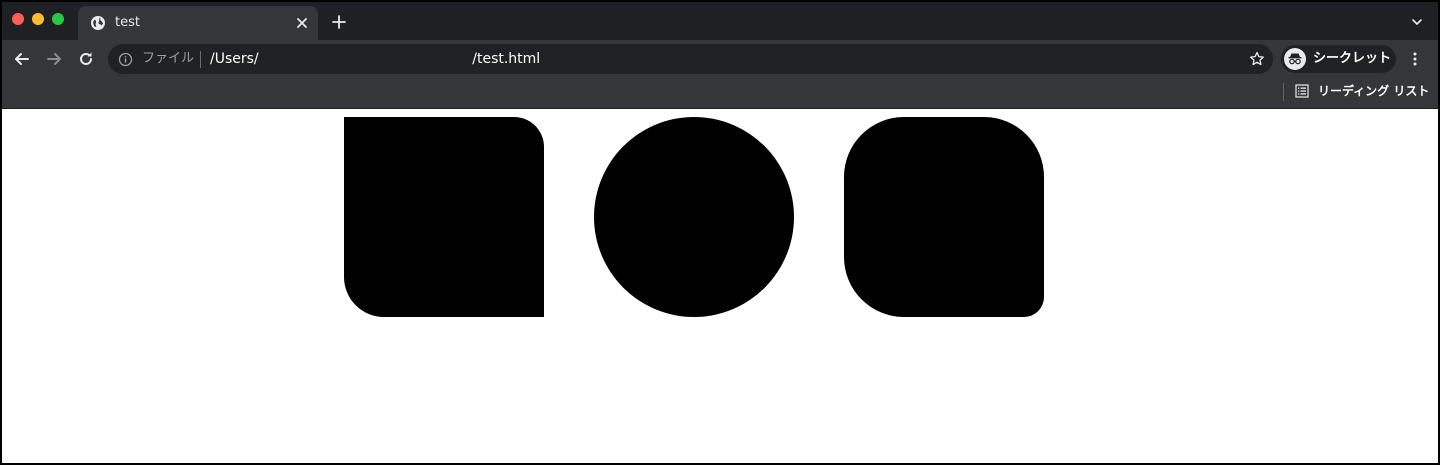 This screenshot has width=1440, height=465. Describe the element at coordinates (58, 19) in the screenshot. I see `zoom-window-button` at that location.